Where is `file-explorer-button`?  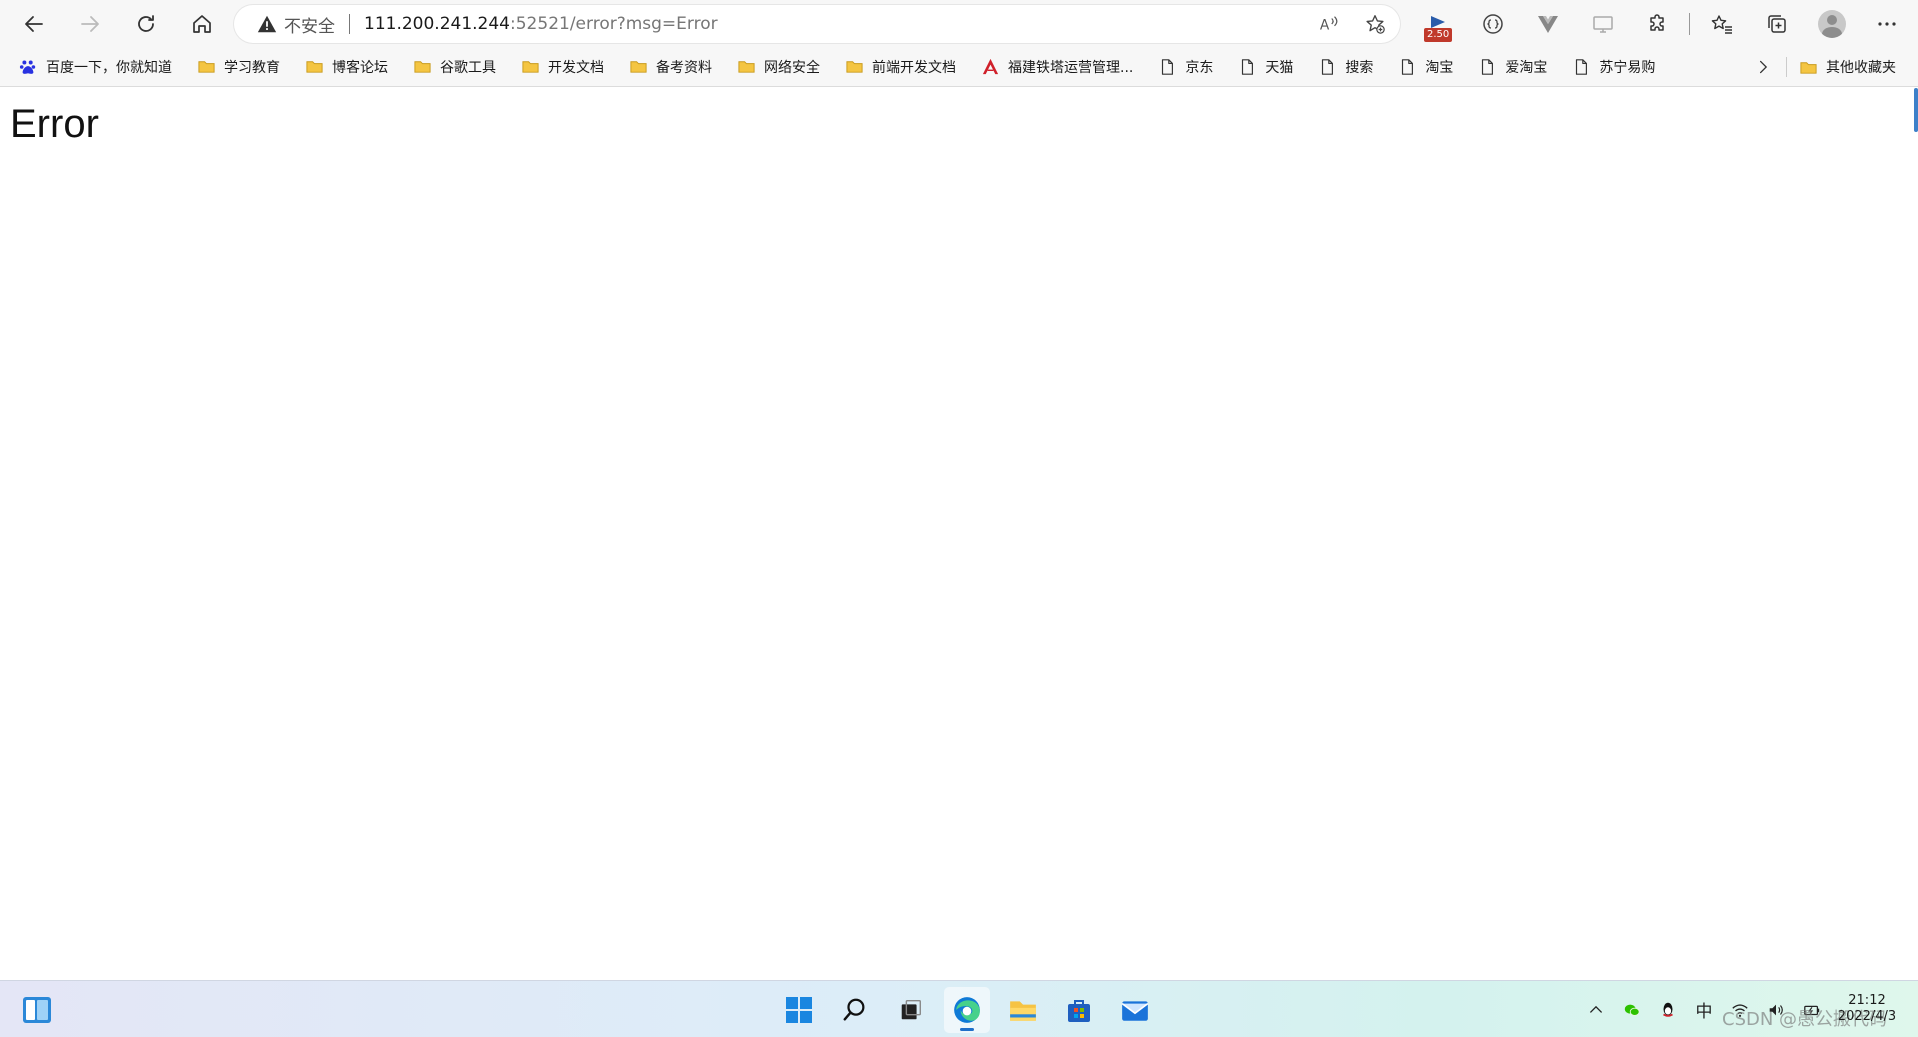
file-explorer-button is located at coordinates (1023, 1010).